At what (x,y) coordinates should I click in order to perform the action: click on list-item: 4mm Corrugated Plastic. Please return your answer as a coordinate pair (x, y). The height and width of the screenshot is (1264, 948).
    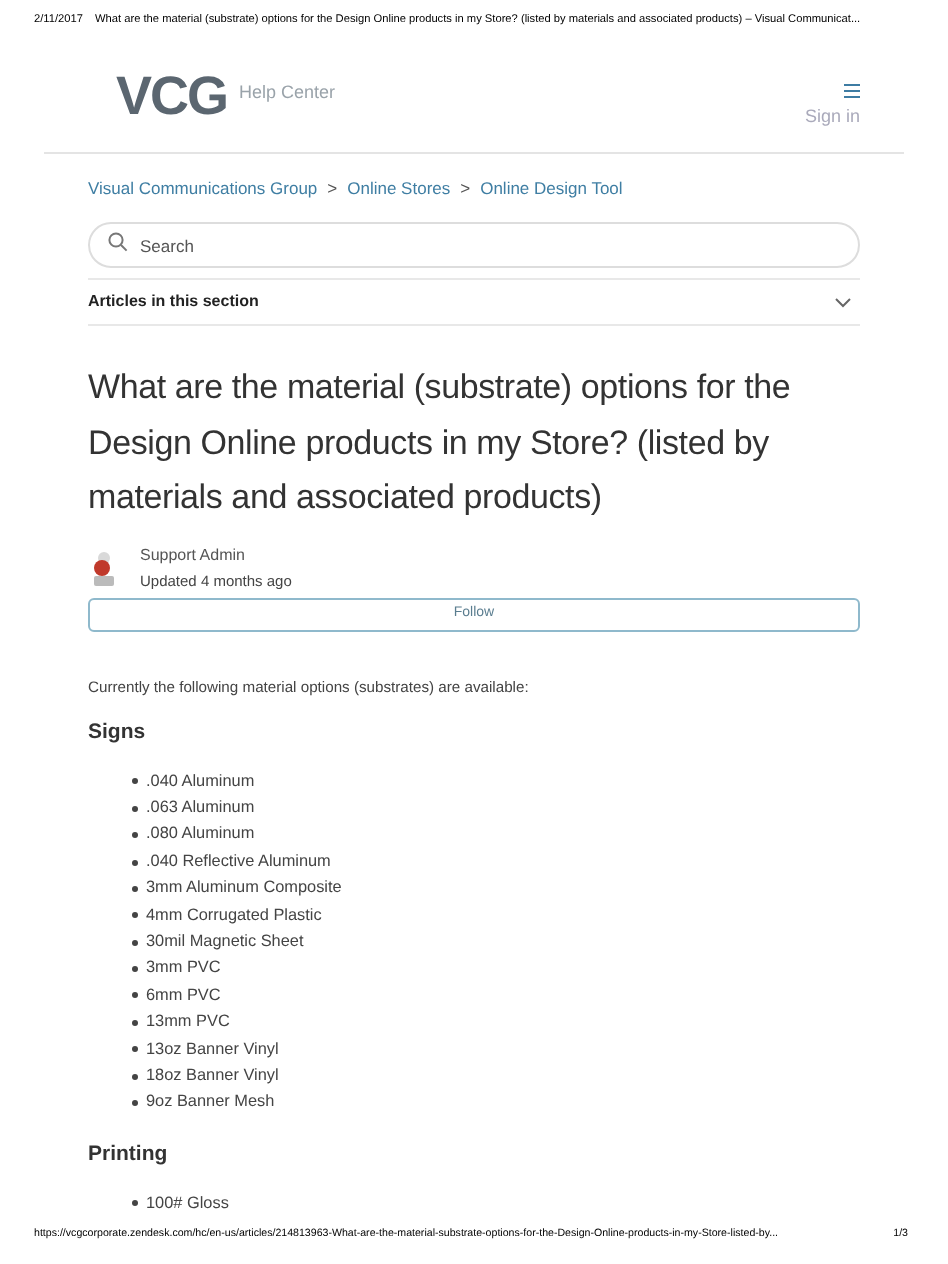
    Looking at the image, I should click on (234, 915).